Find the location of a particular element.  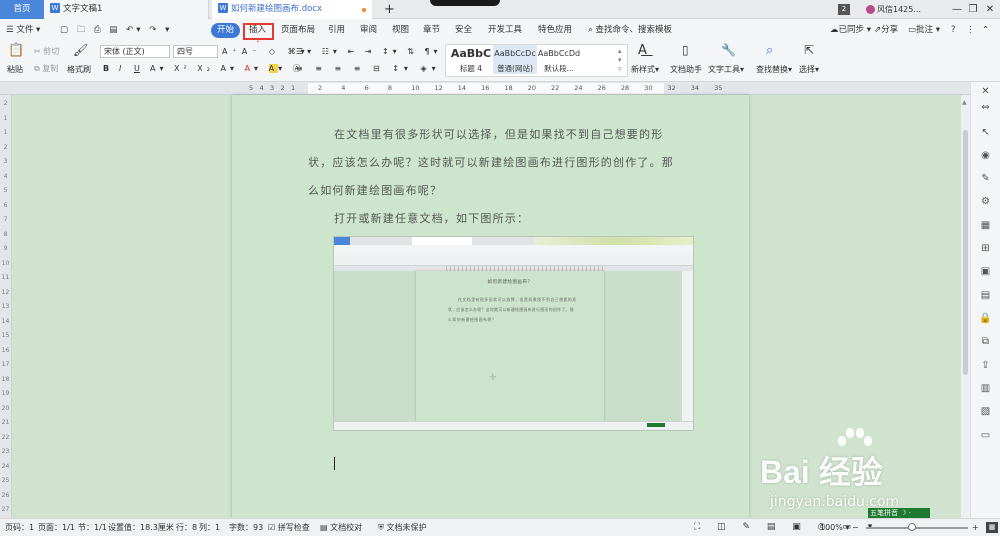

style-normal-web: AaBbCcDc 普通(网站) is located at coordinates (515, 59).